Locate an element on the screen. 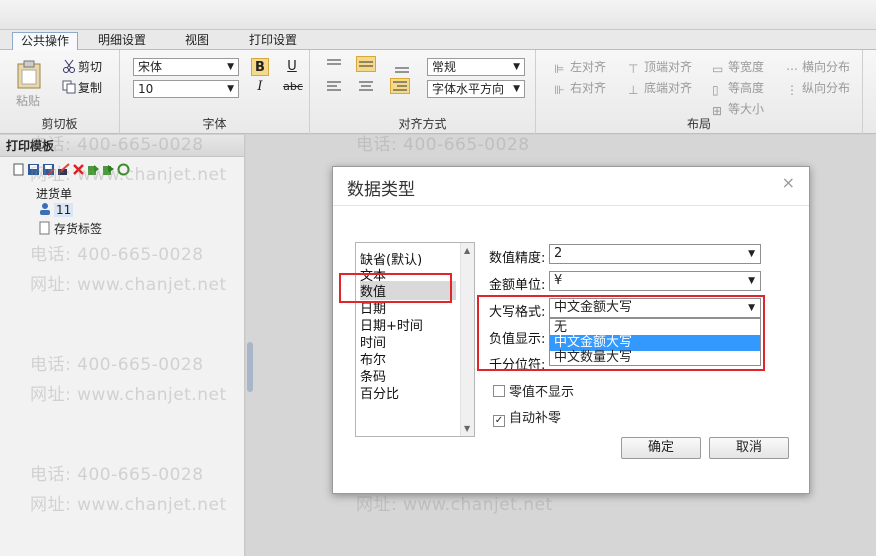  ribbon-tabs: 公共操作 明细设置 视图 打印设置 is located at coordinates (438, 40).